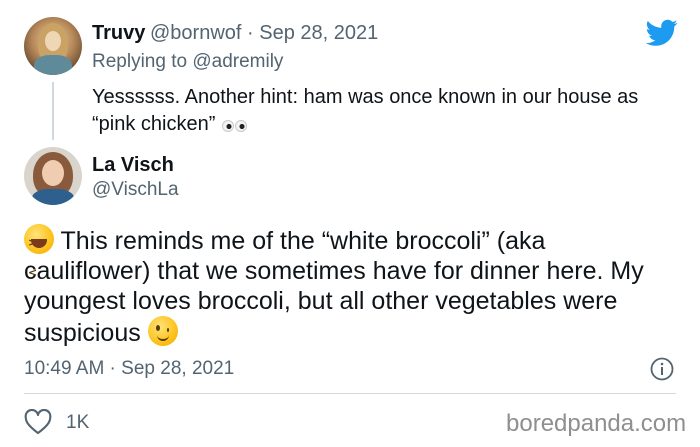  What do you see at coordinates (53, 111) in the screenshot?
I see `thread-line` at bounding box center [53, 111].